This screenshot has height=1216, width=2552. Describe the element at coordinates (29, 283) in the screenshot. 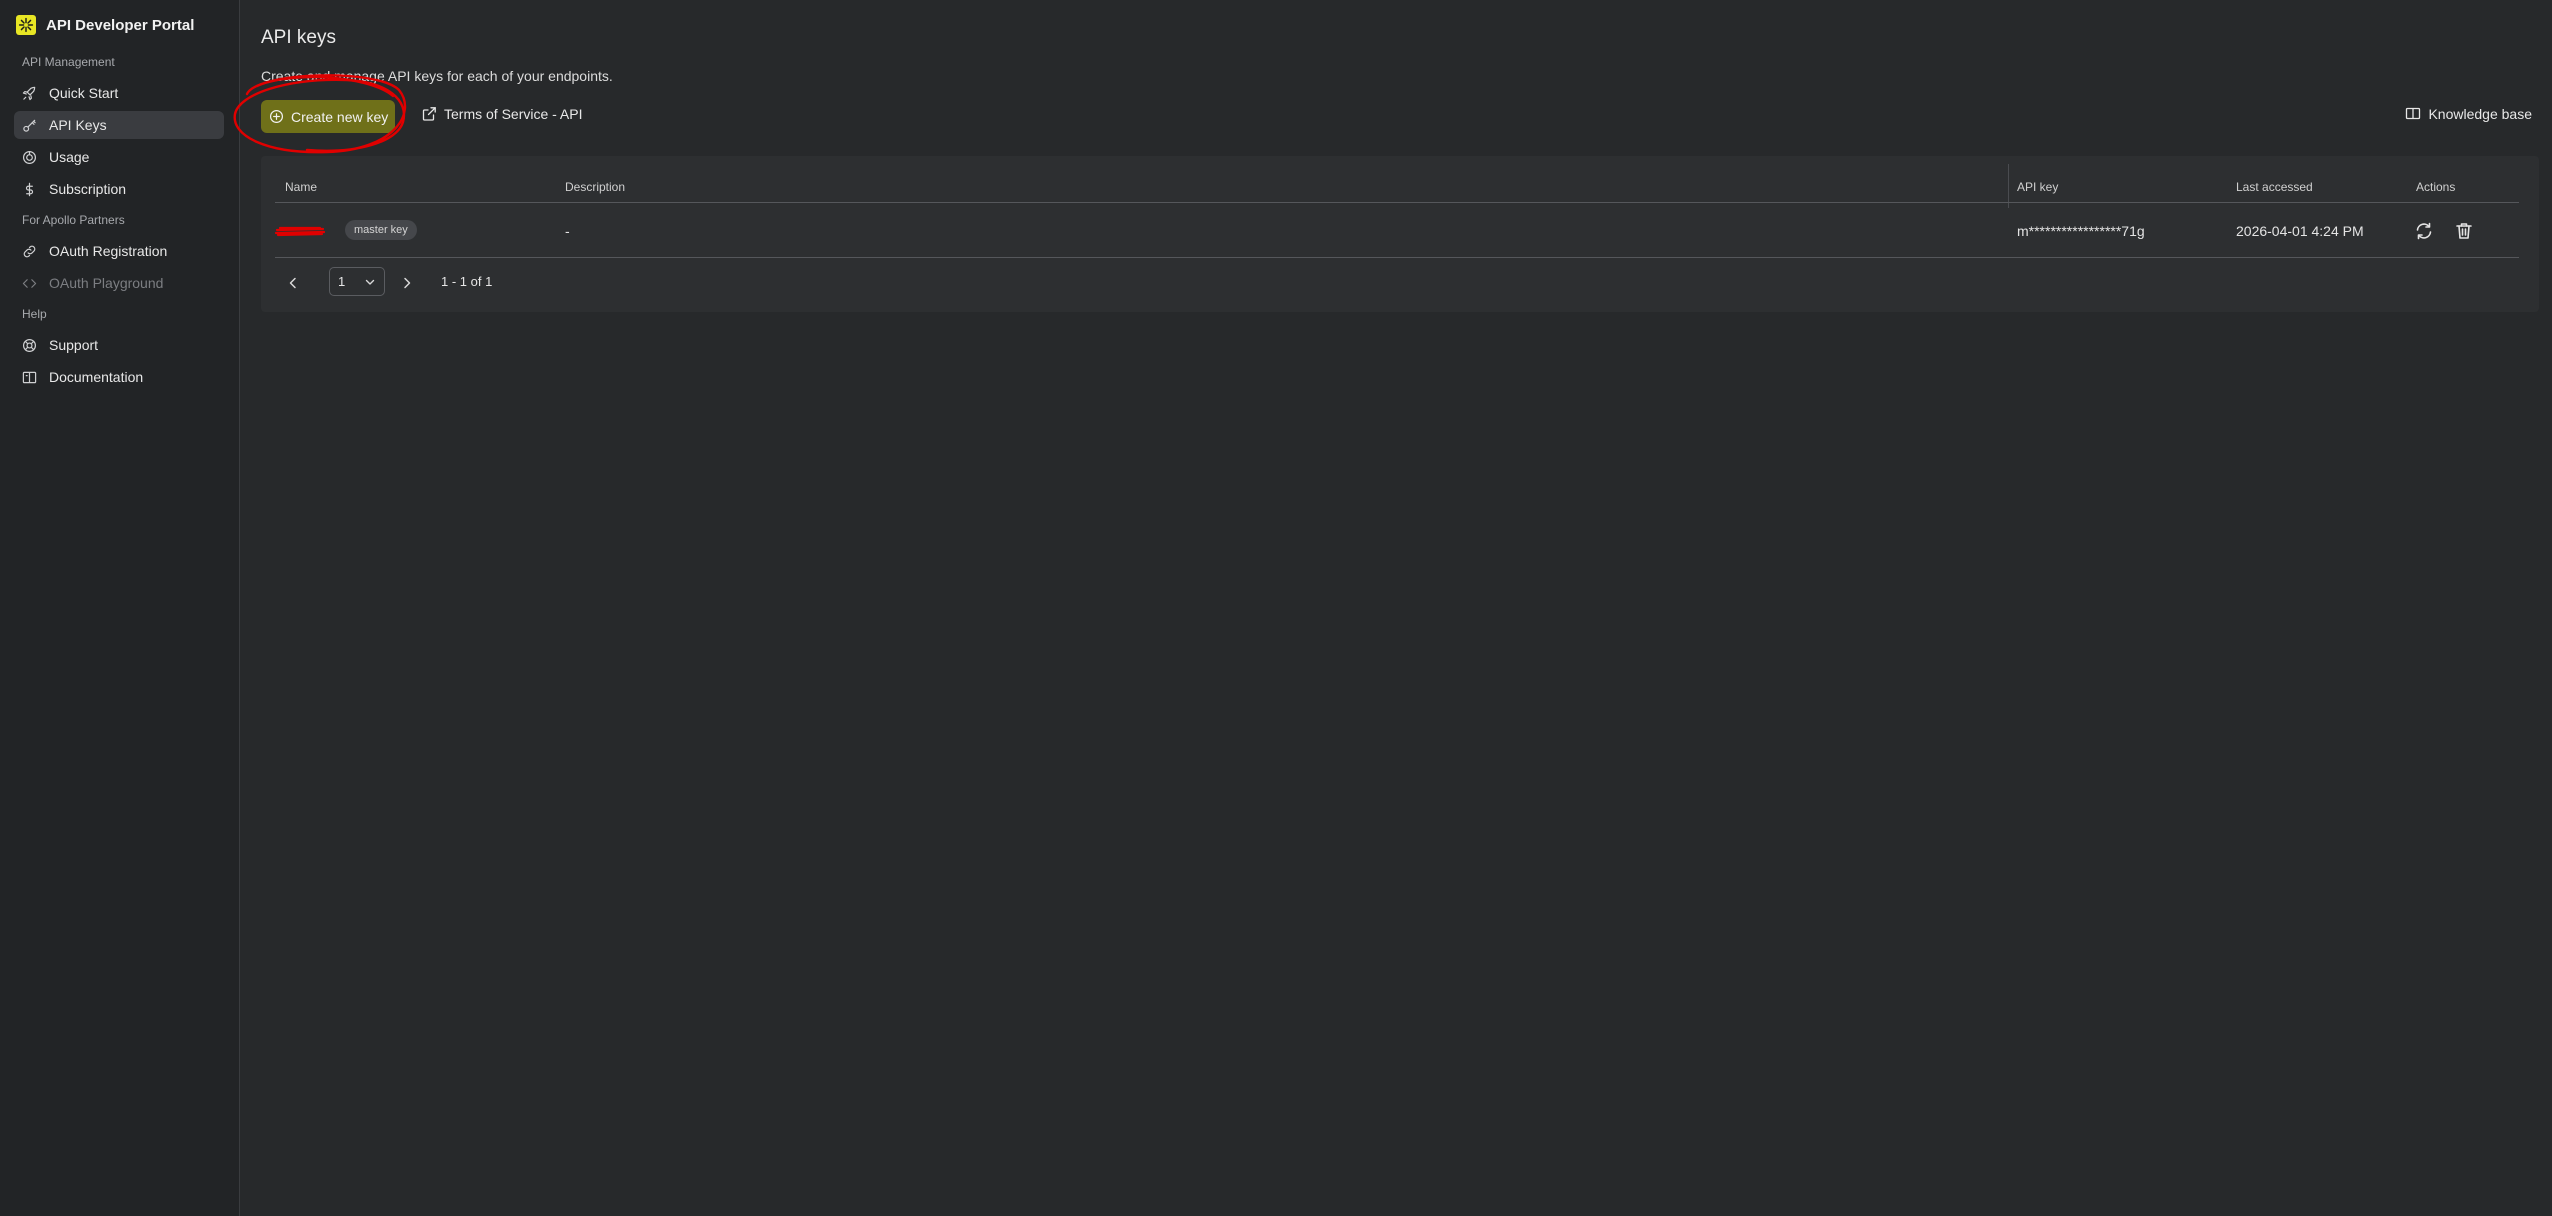

I see `code-icon` at that location.